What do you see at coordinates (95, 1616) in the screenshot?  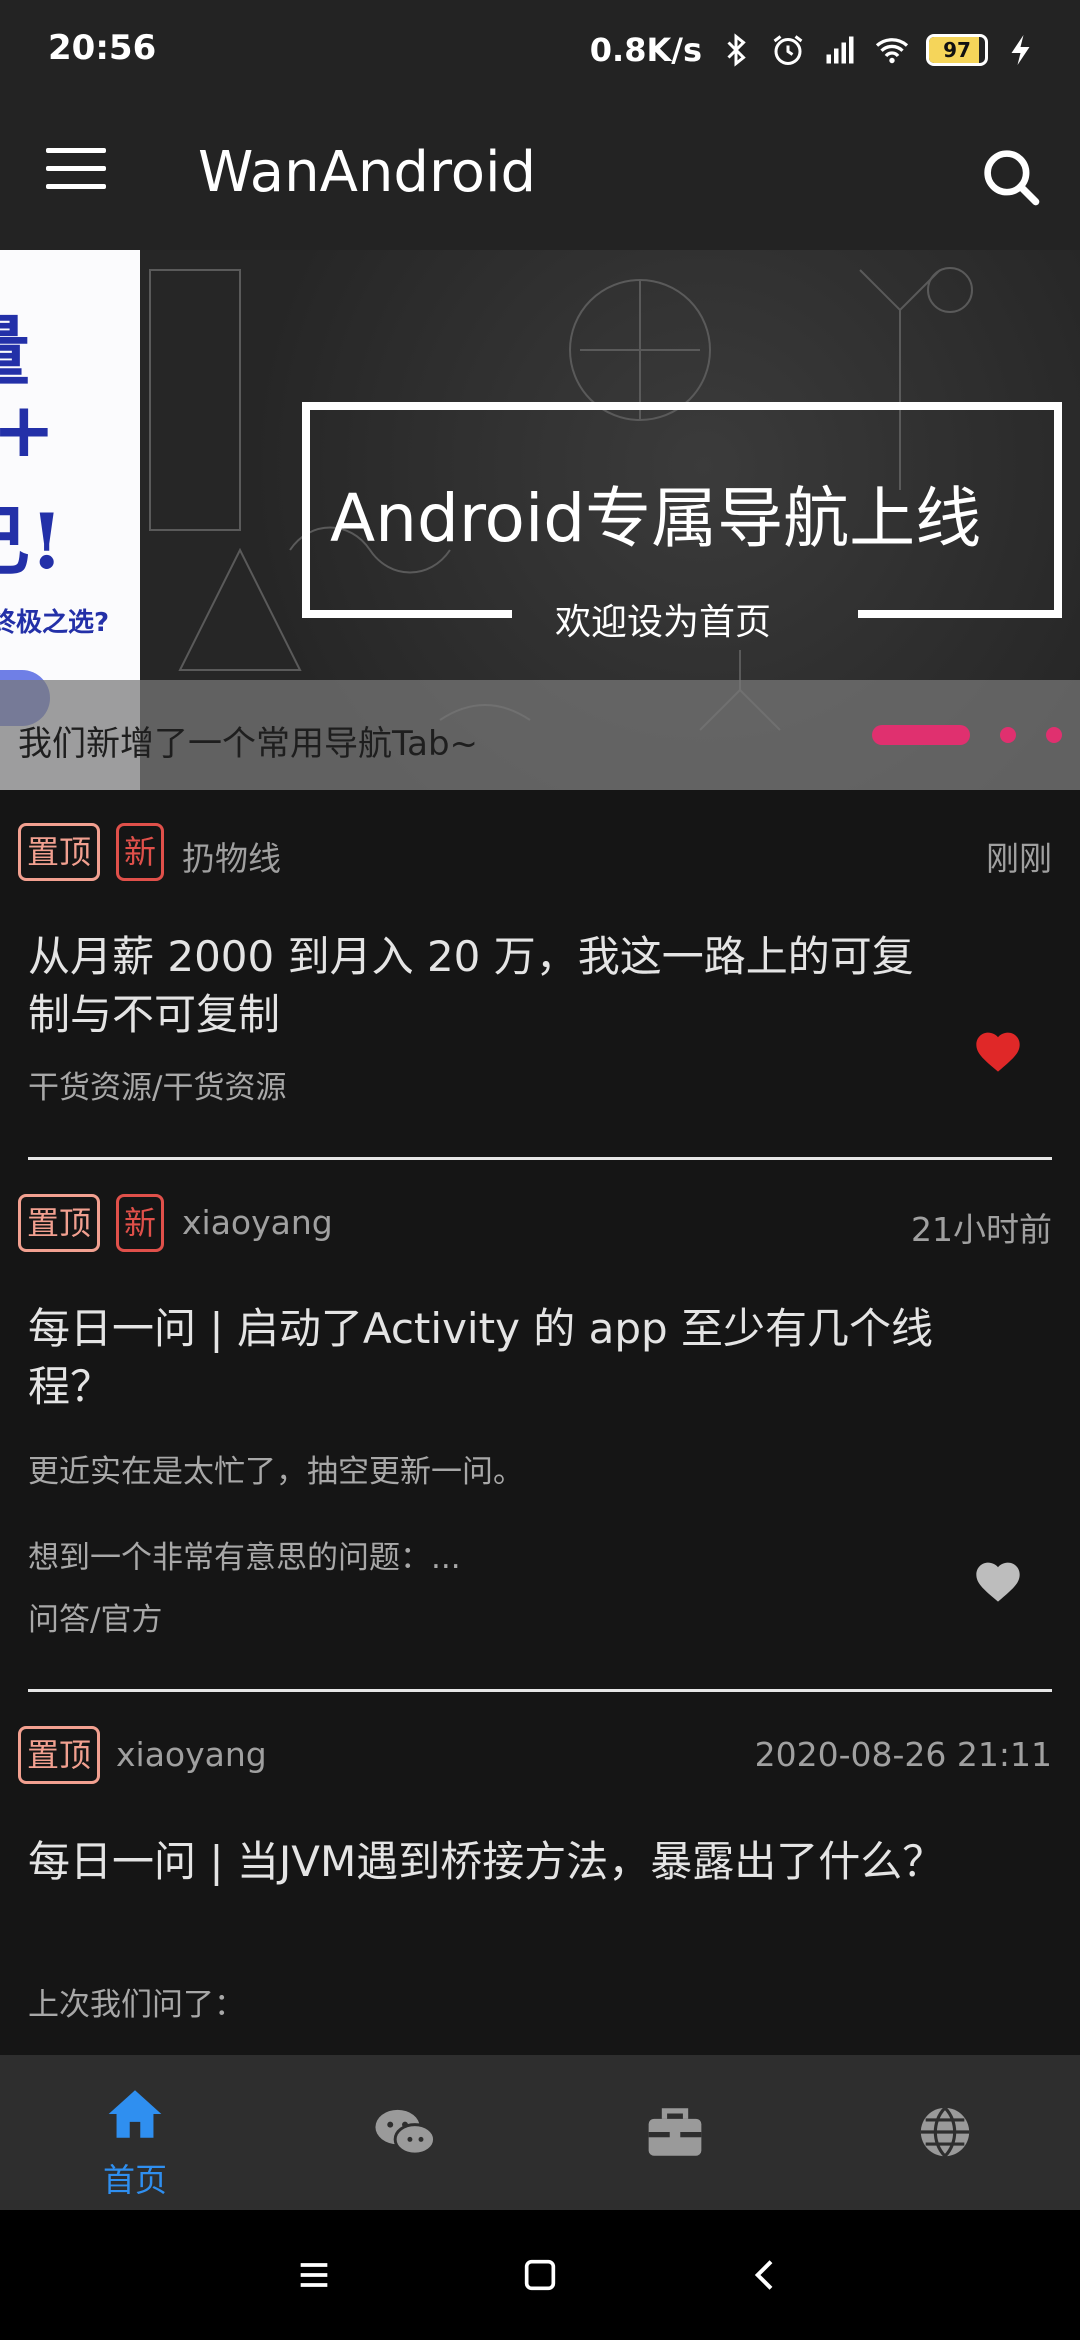 I see `article-category: 问答/官方` at bounding box center [95, 1616].